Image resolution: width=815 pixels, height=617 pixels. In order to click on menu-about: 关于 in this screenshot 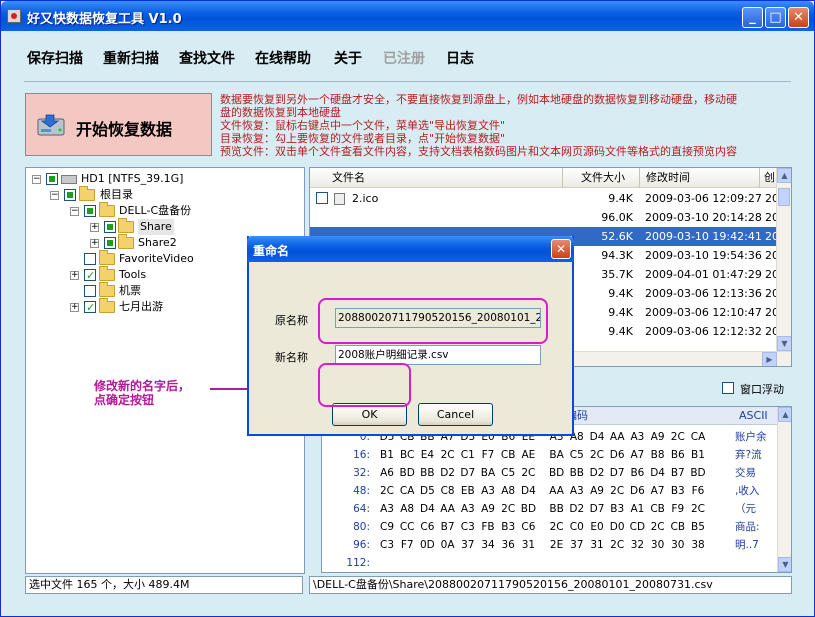, I will do `click(348, 58)`.